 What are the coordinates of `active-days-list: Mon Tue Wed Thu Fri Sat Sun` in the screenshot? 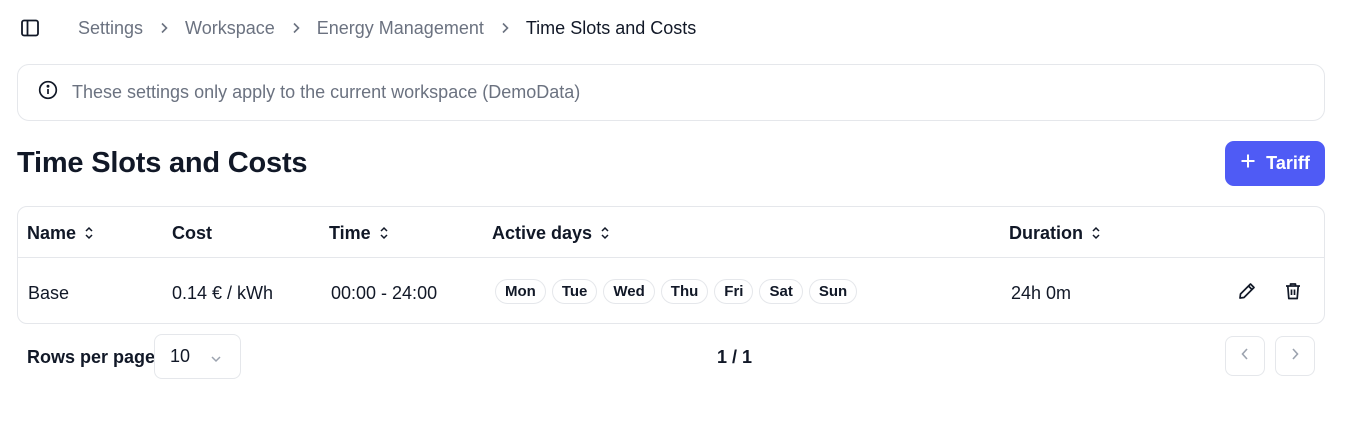 It's located at (676, 291).